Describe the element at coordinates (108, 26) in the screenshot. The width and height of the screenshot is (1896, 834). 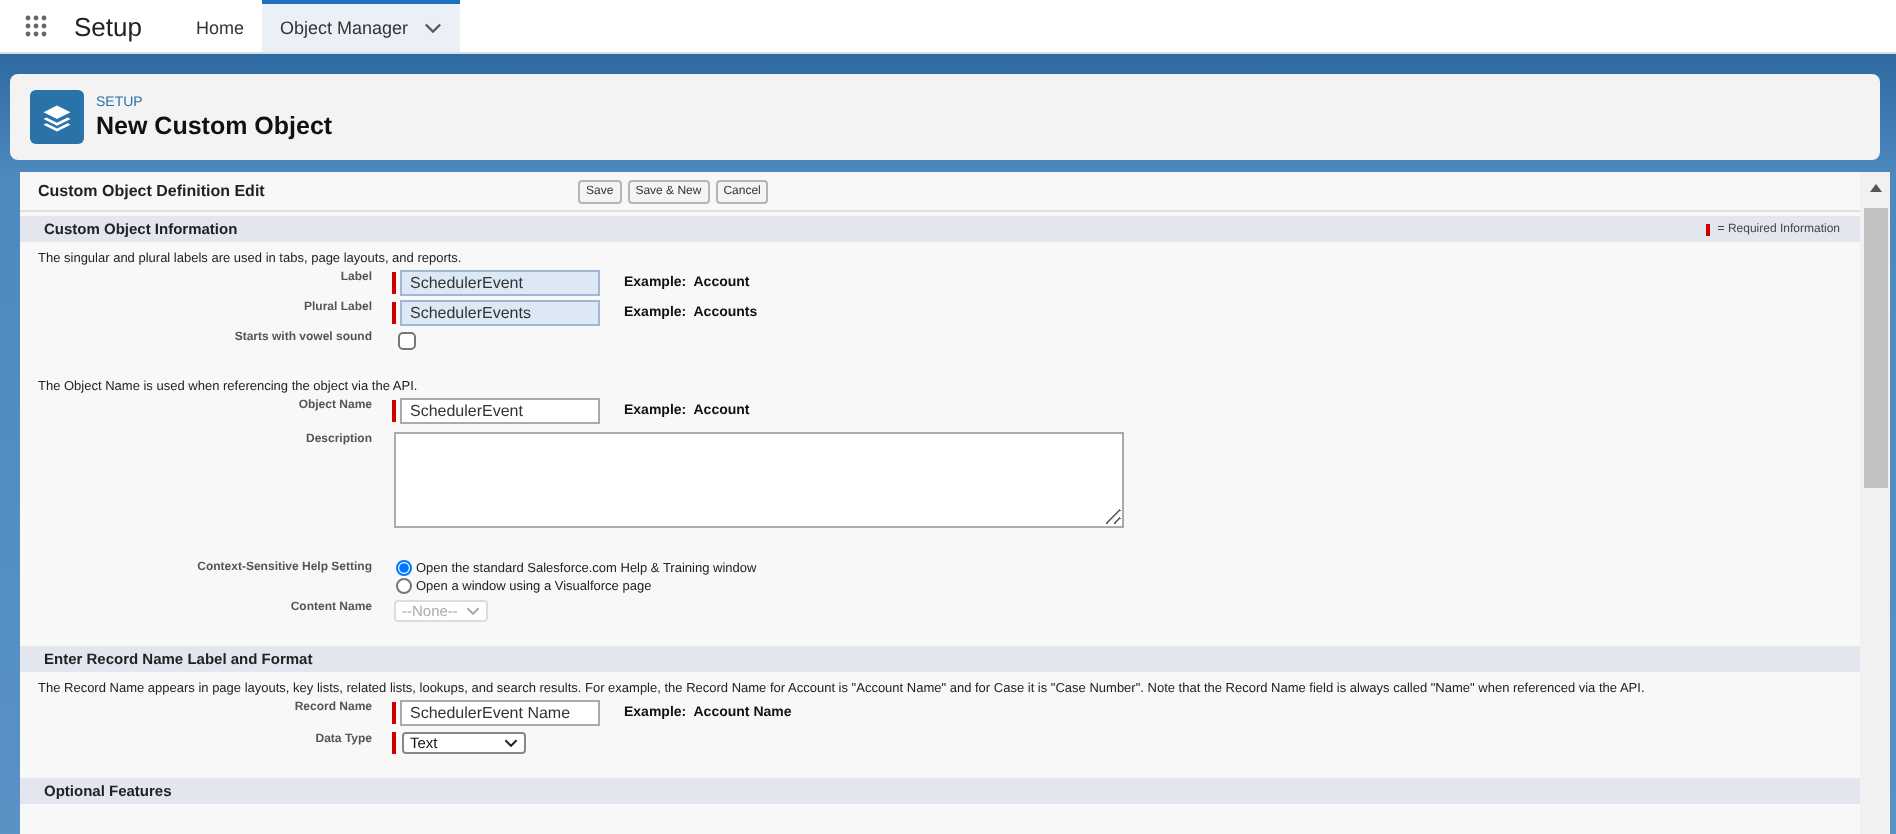
I see `app-name: Setup` at that location.